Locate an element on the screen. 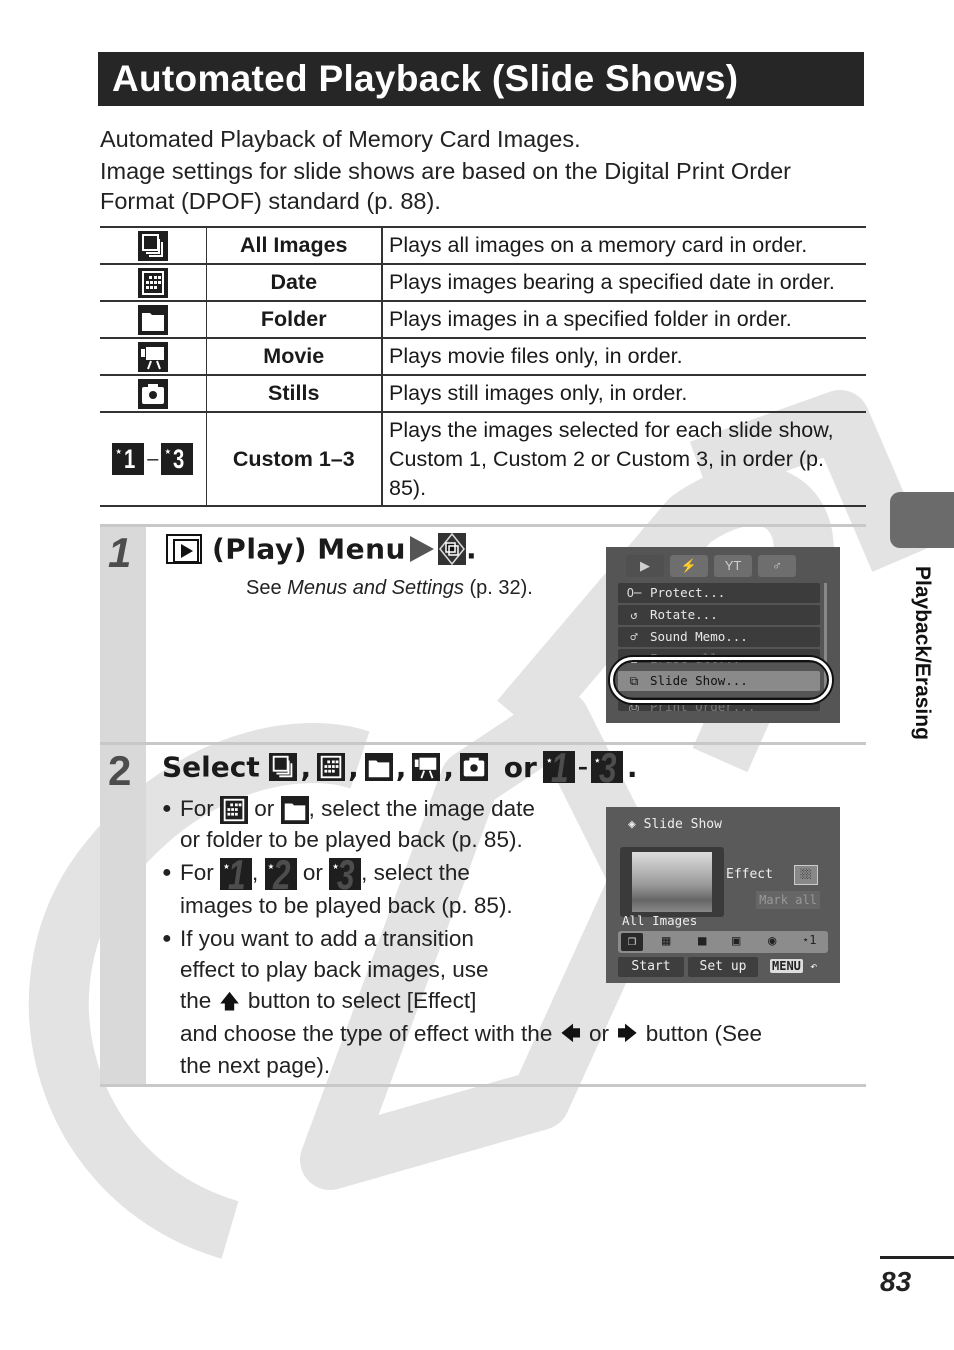  page-title-bar: Automated Playback (Slide Shows) is located at coordinates (481, 79).